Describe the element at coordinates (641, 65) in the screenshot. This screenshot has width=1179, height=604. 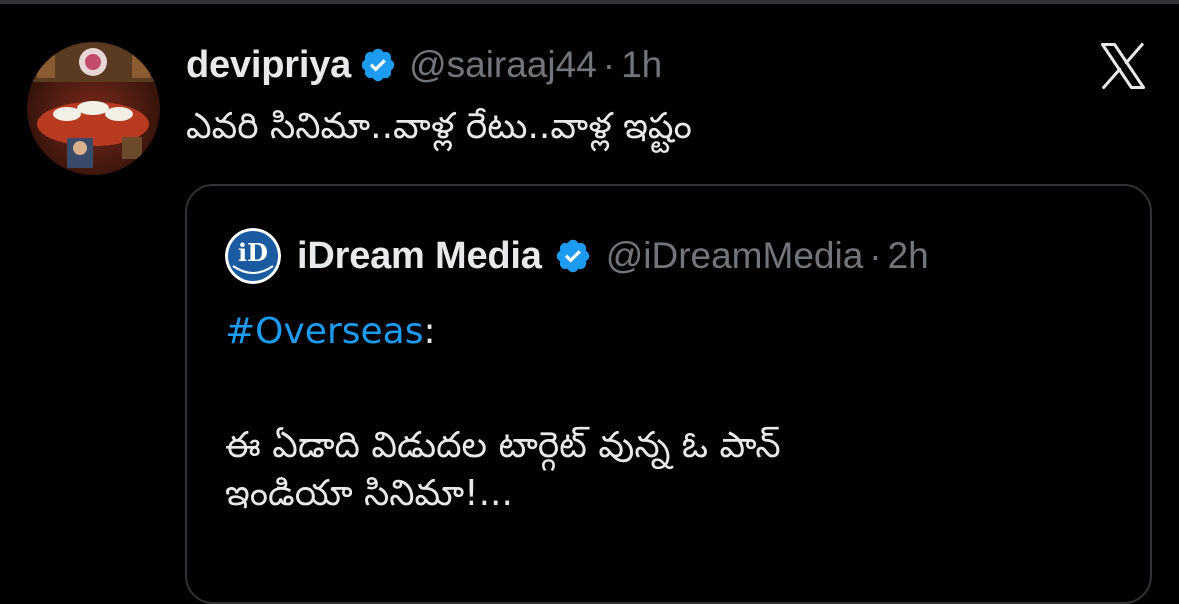
I see `tweet-timestamp: 1h` at that location.